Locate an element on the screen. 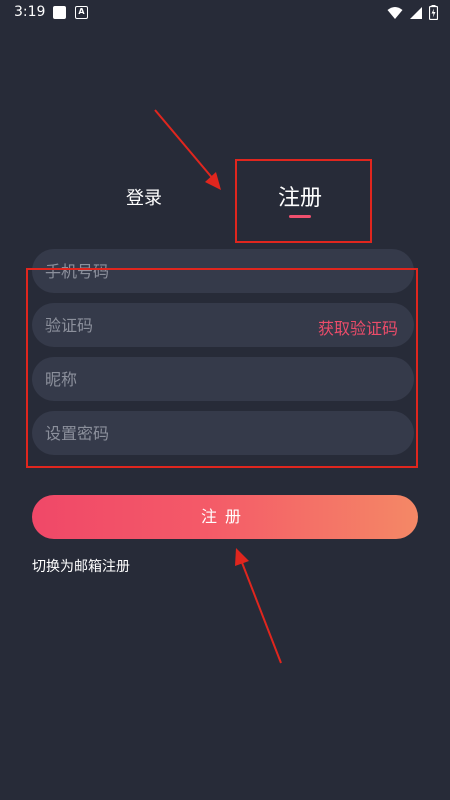 This screenshot has height=800, width=450. switch-email-register-link: 切换为邮箱注册 is located at coordinates (81, 566).